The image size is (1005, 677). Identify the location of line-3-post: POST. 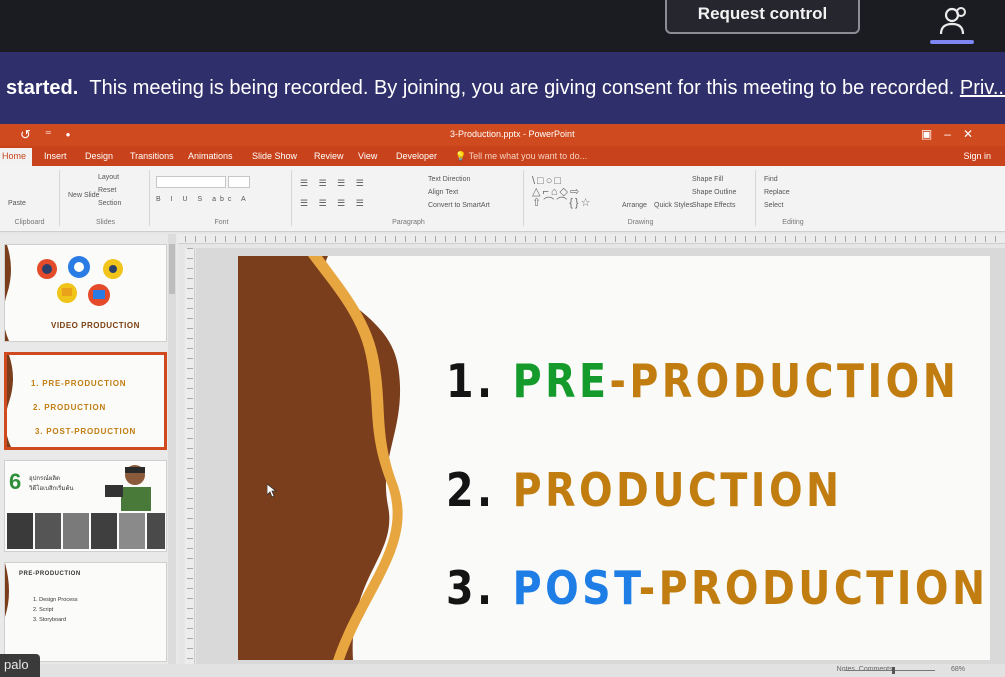
(575, 588).